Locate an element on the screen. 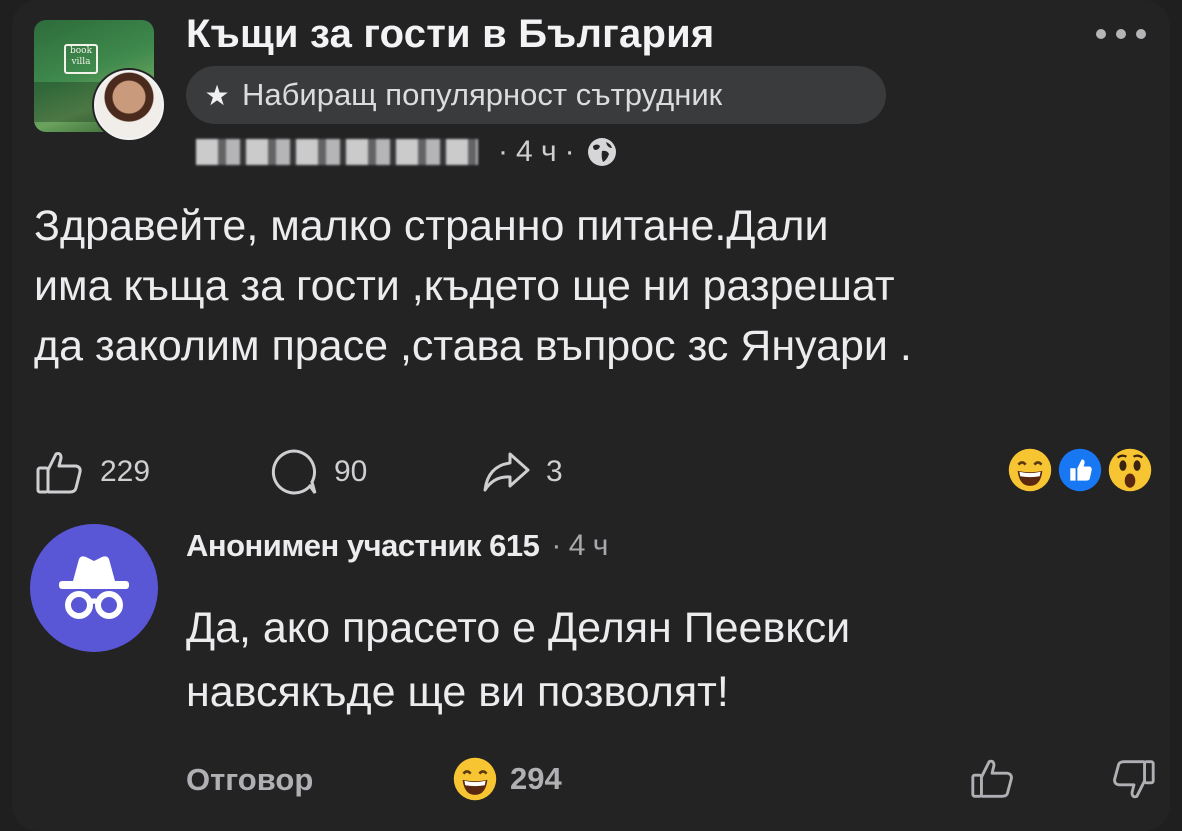  post-action-bar: 229 90 3 is located at coordinates (597, 470).